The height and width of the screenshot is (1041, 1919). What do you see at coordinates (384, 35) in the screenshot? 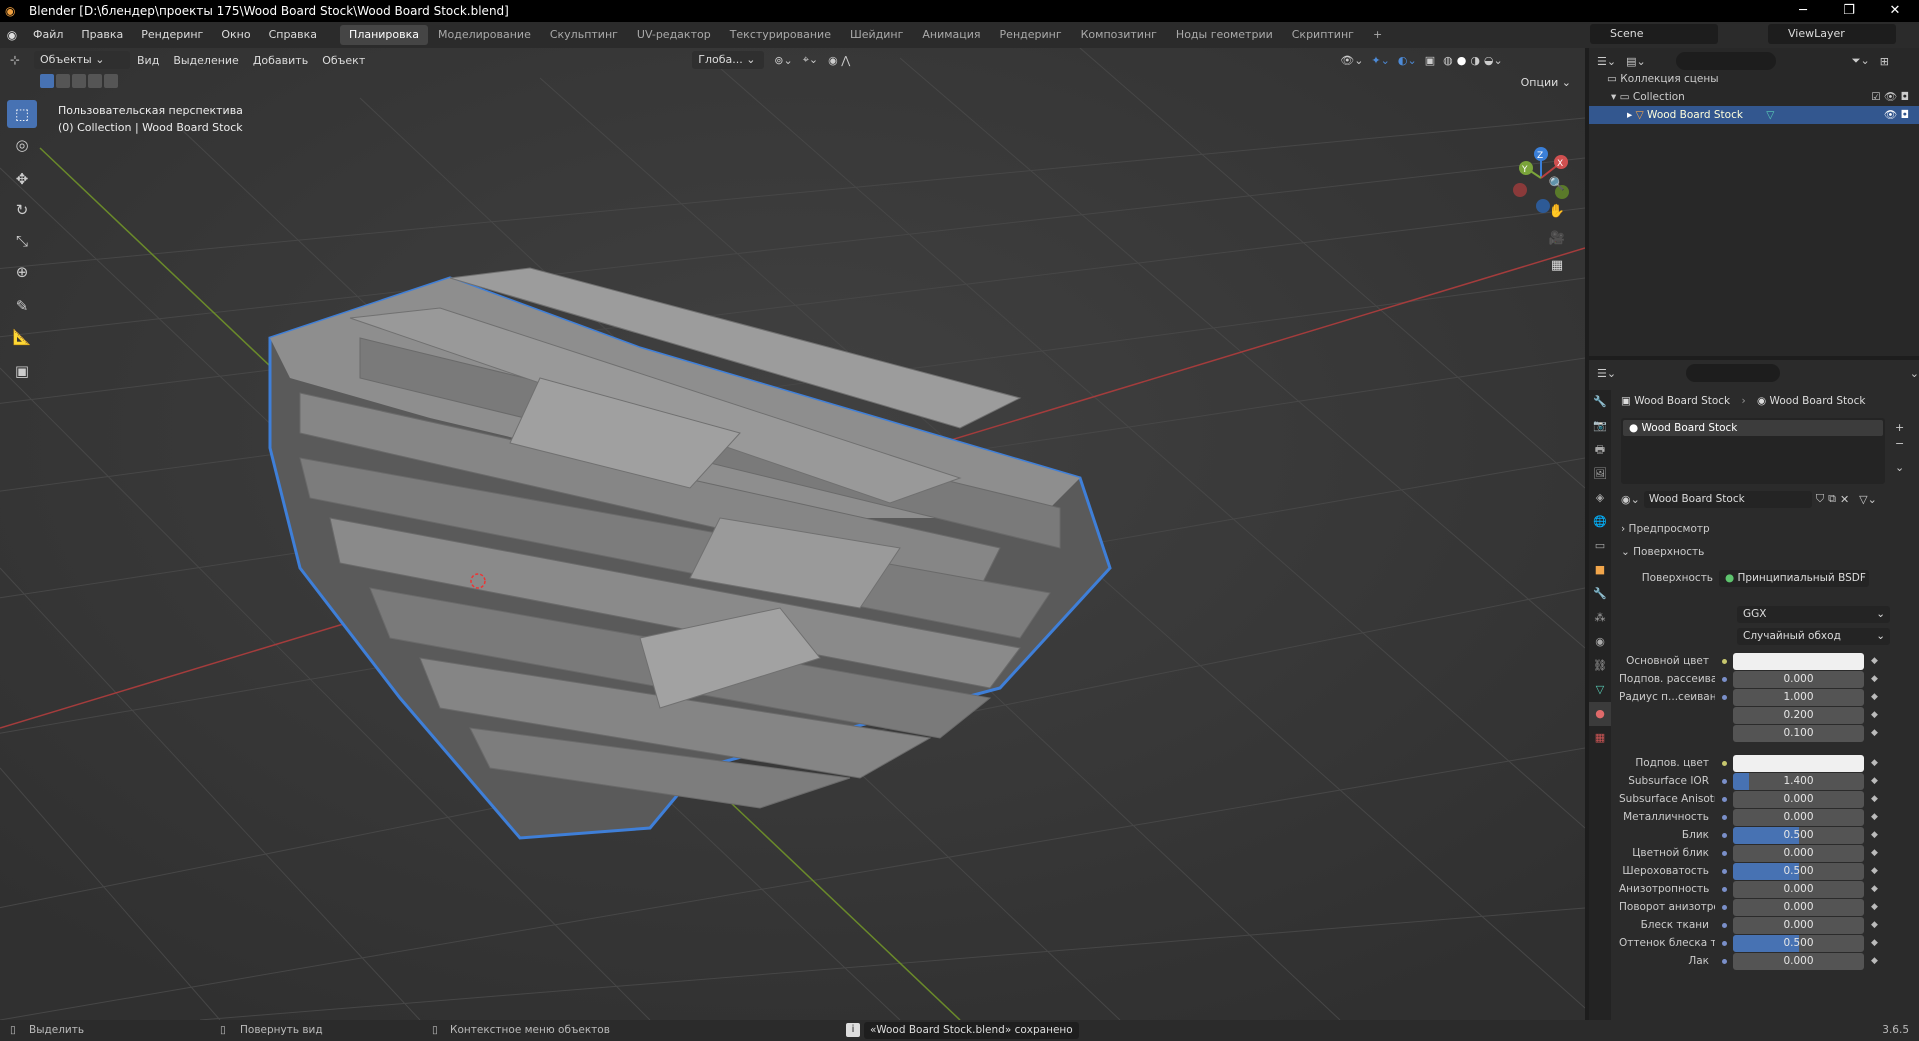
I see `tab-layout: Планировка` at bounding box center [384, 35].